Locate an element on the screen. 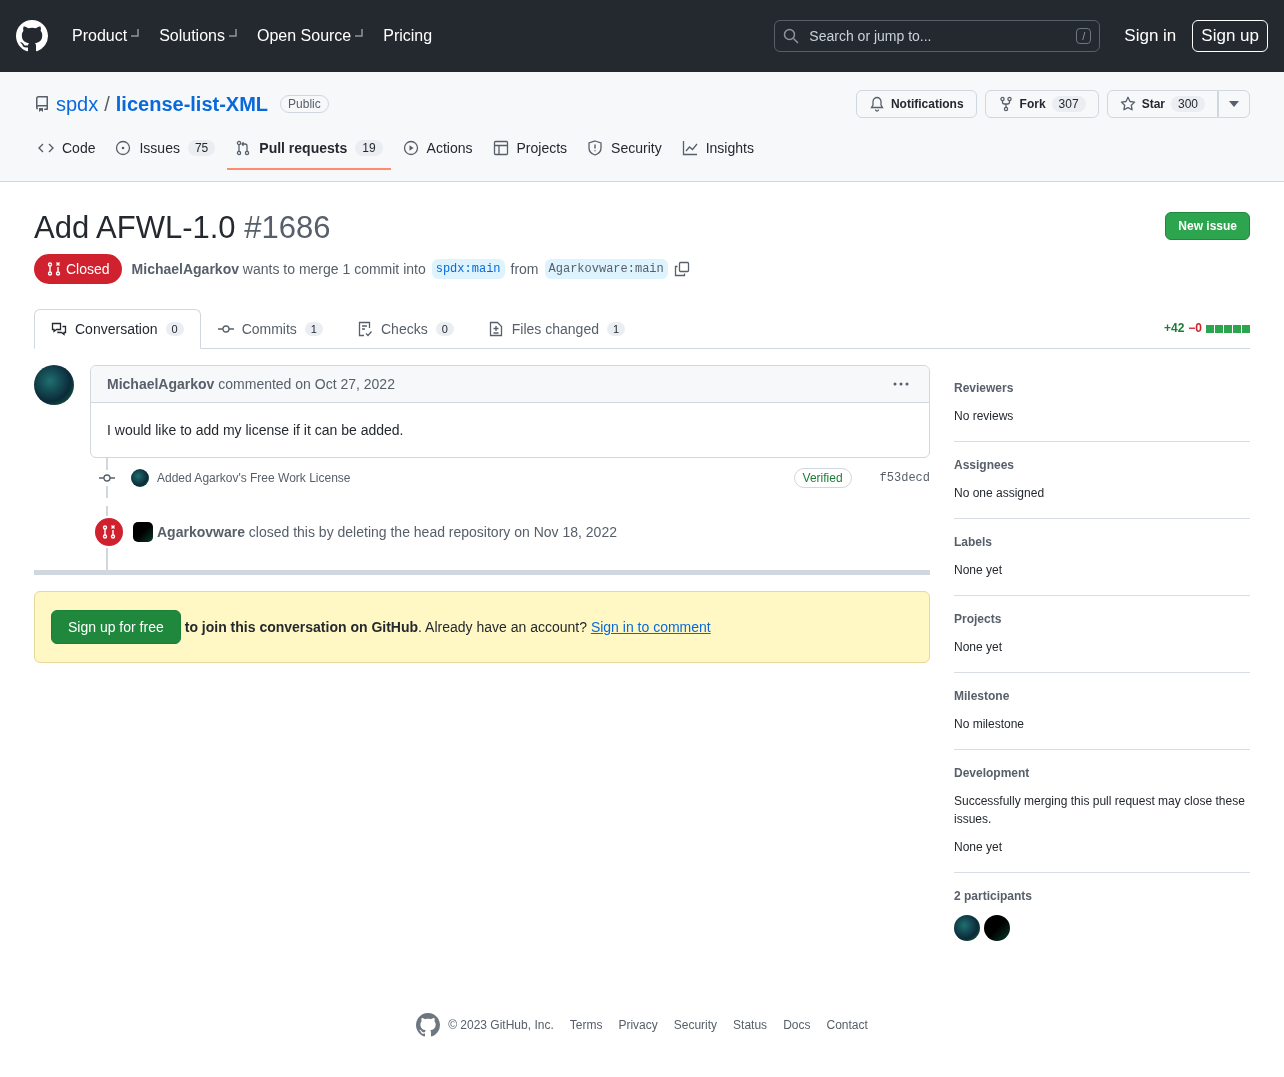  footer-link: Terms is located at coordinates (586, 1025).